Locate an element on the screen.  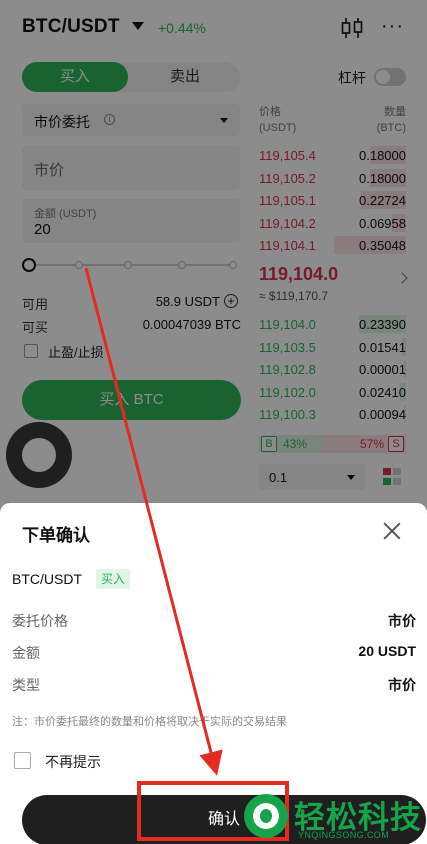
order-note: 注：市价委托最终的数量和价格将取决于实际的交易结果 is located at coordinates (149, 722).